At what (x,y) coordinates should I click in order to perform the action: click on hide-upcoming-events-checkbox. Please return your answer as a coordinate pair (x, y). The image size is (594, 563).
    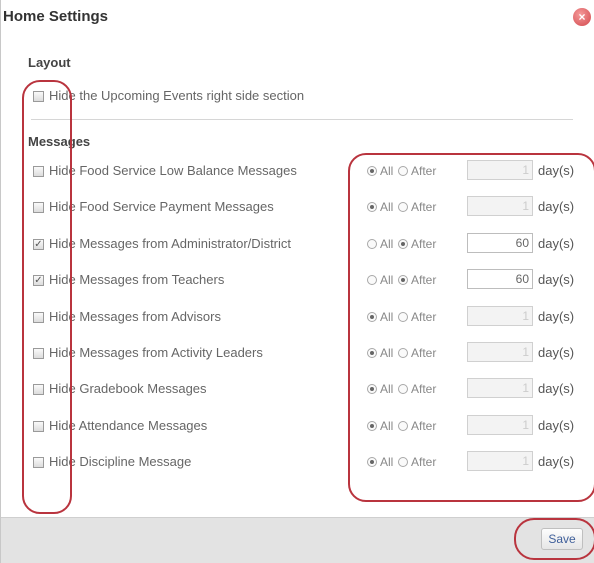
    Looking at the image, I should click on (38, 96).